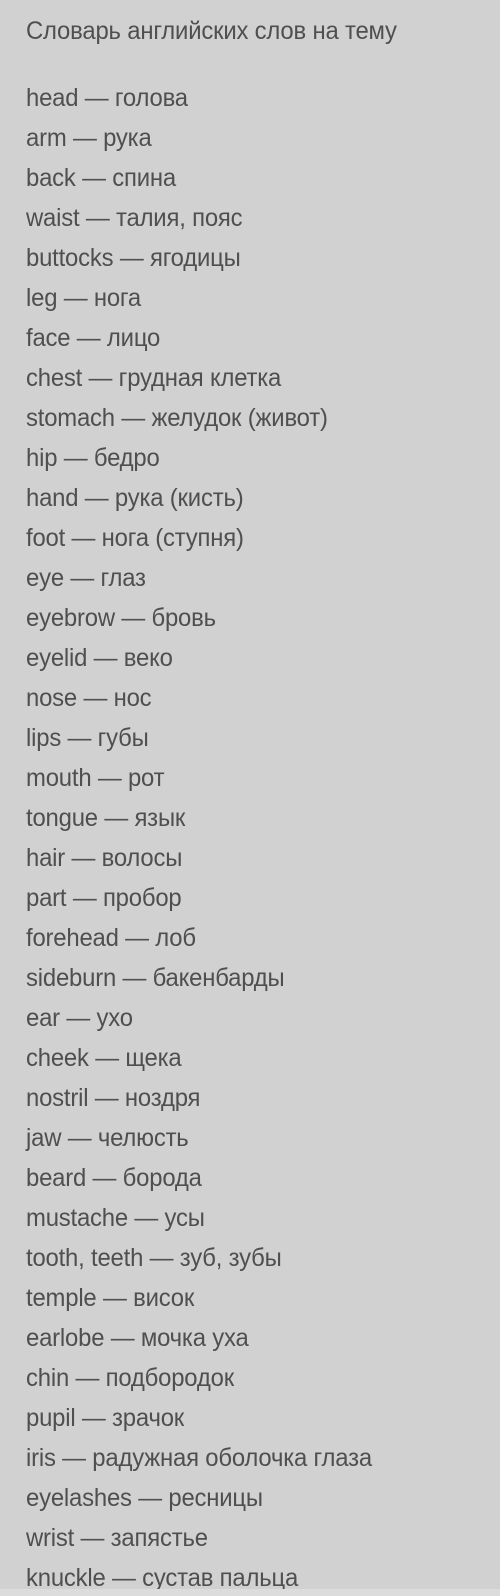  What do you see at coordinates (105, 1418) in the screenshot?
I see `vocabulary-entry: pupil — зрачок` at bounding box center [105, 1418].